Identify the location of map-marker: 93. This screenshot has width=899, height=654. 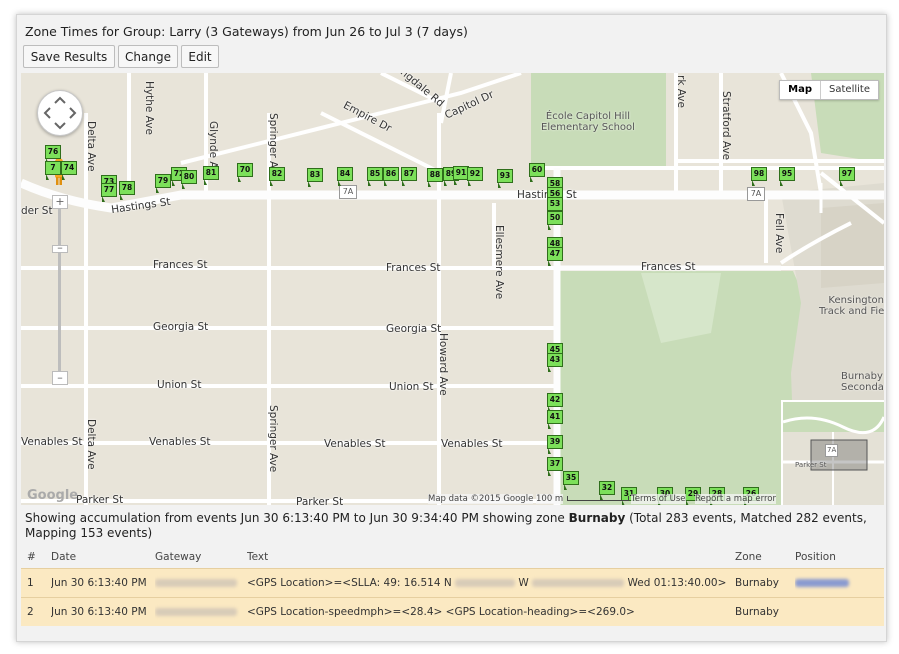
(505, 178).